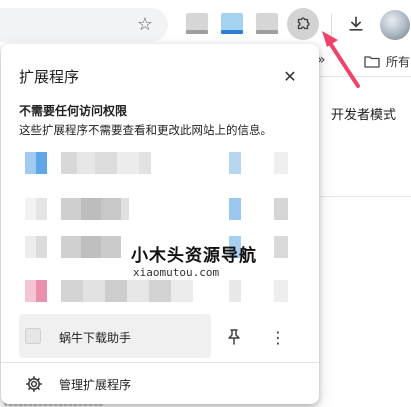 Image resolution: width=411 pixels, height=407 pixels. What do you see at coordinates (365, 196) in the screenshot?
I see `page-divider` at bounding box center [365, 196].